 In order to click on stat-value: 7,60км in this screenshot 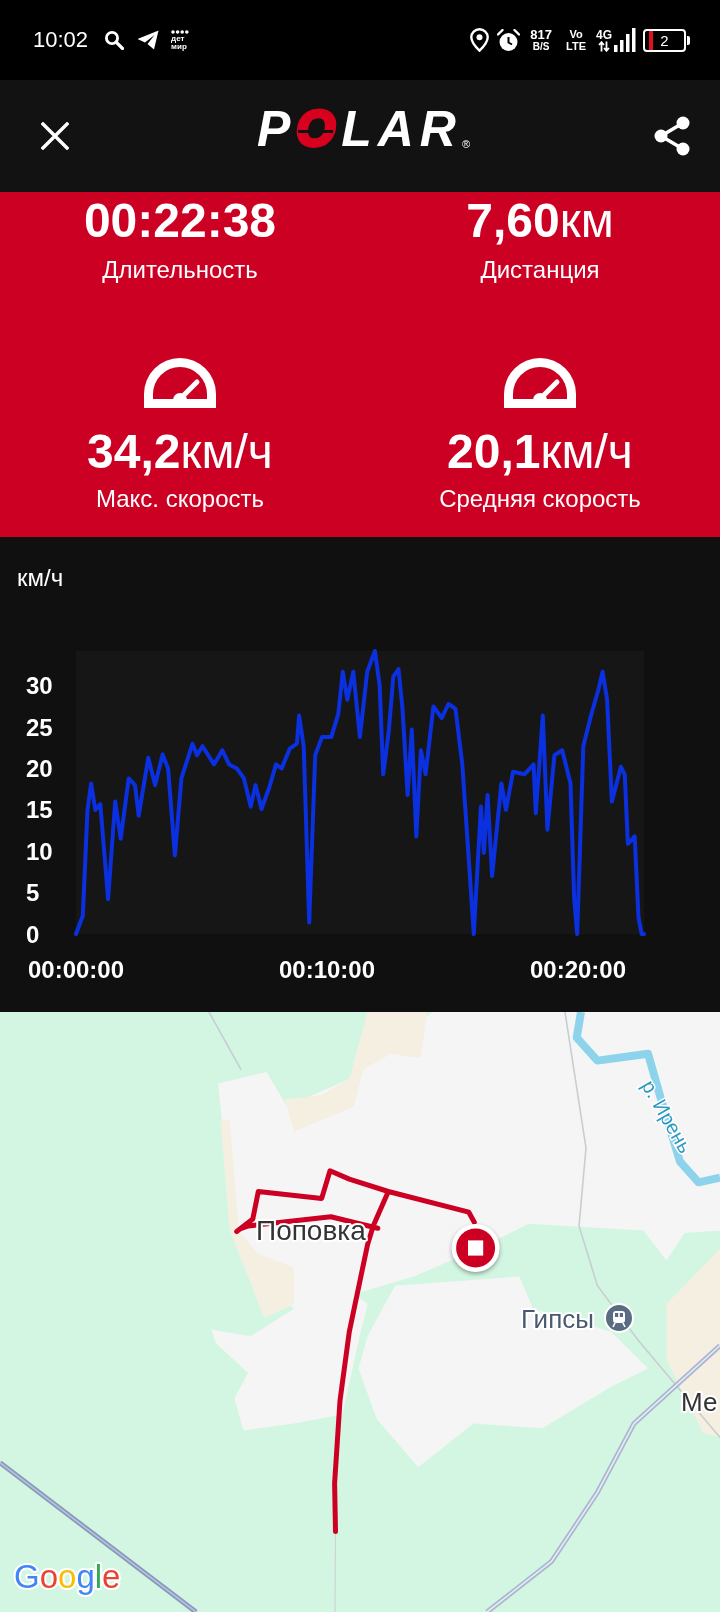, I will do `click(540, 221)`.